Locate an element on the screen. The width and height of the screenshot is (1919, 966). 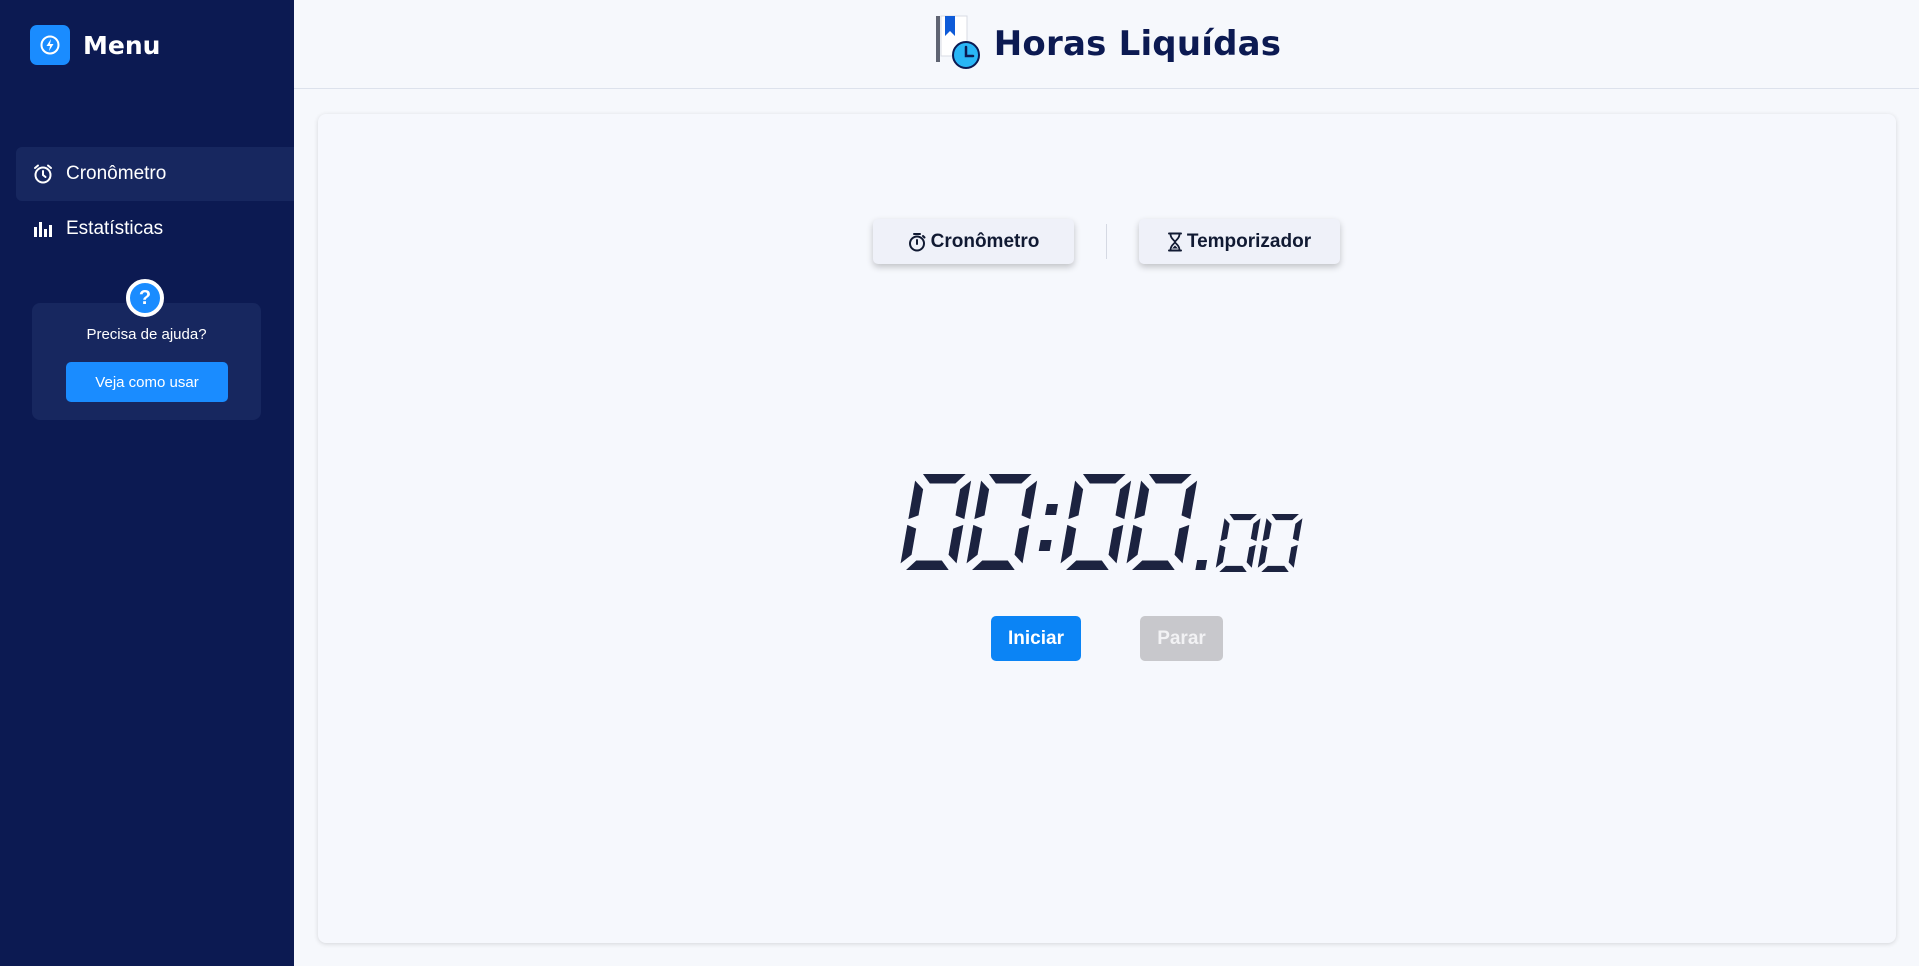
bolt-circle-icon is located at coordinates (50, 45).